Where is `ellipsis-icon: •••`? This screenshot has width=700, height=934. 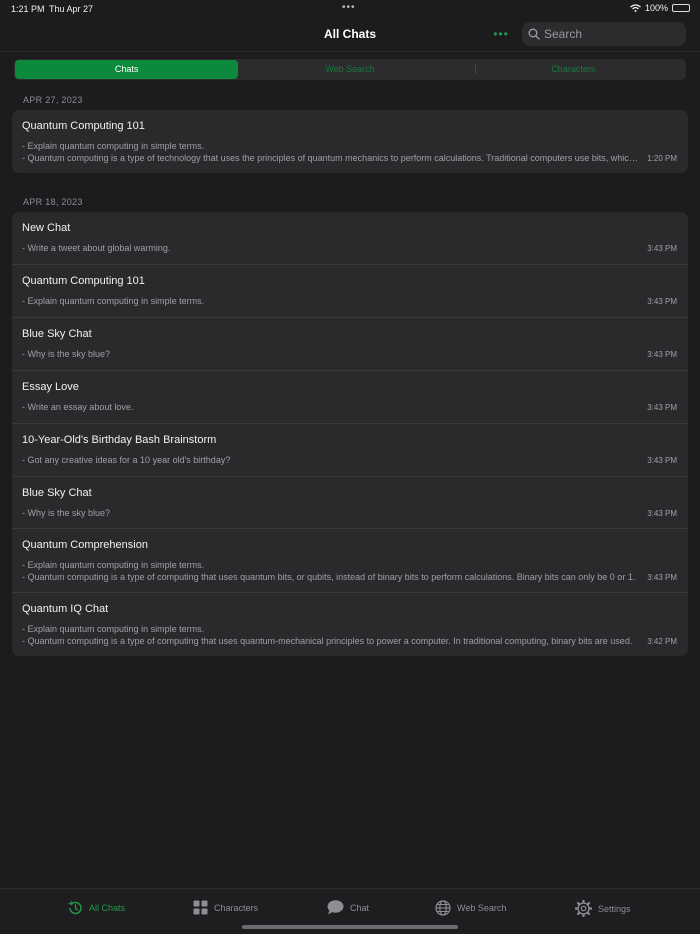 ellipsis-icon: ••• is located at coordinates (501, 34).